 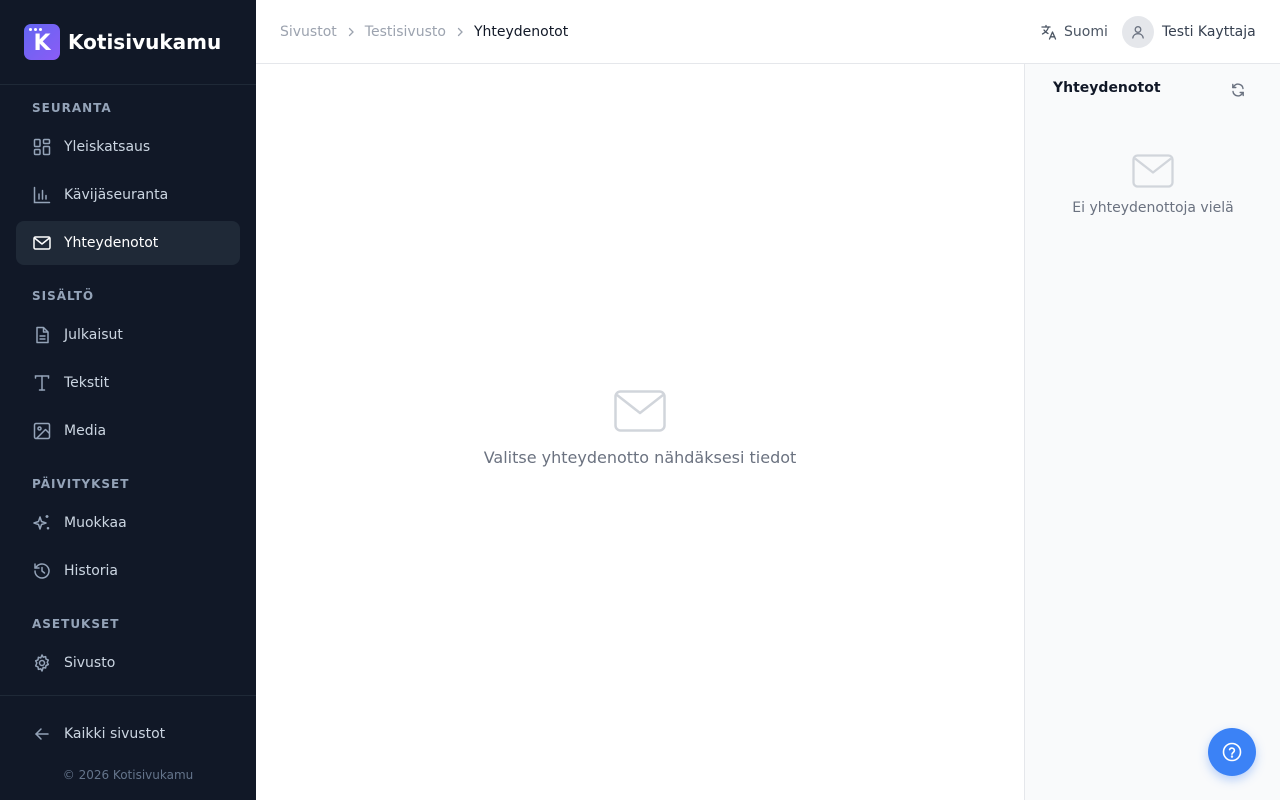 I want to click on panel-empty-text: Ei yhteydenottoja vielä, so click(x=1153, y=208).